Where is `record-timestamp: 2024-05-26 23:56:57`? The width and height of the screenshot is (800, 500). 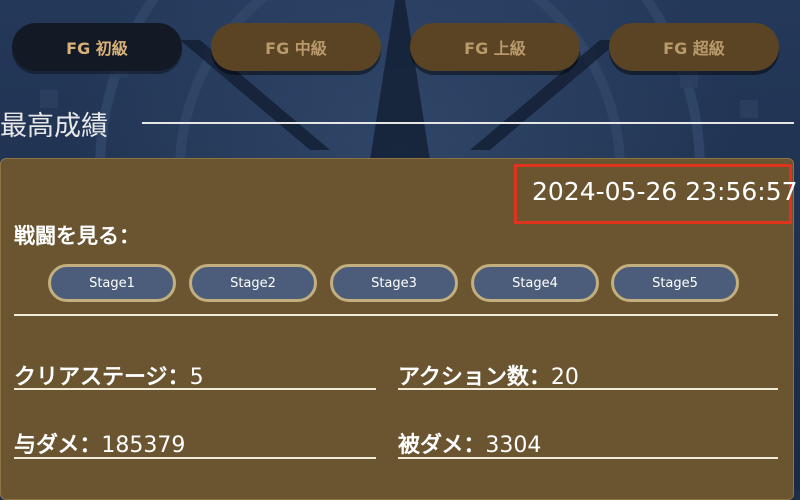 record-timestamp: 2024-05-26 23:56:57 is located at coordinates (665, 191).